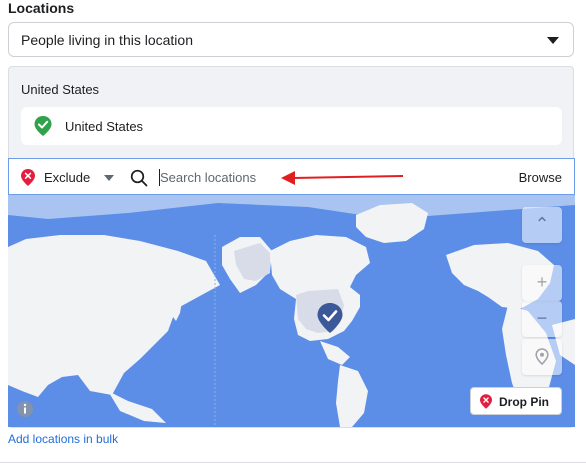  I want to click on include-exclude-dropdown: Exclude, so click(67, 177).